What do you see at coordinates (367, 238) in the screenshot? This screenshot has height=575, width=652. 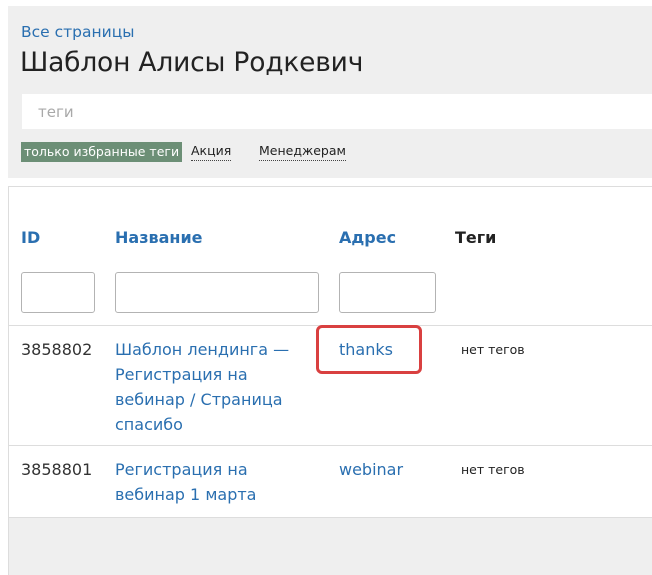 I see `column-header-address: Адрес` at bounding box center [367, 238].